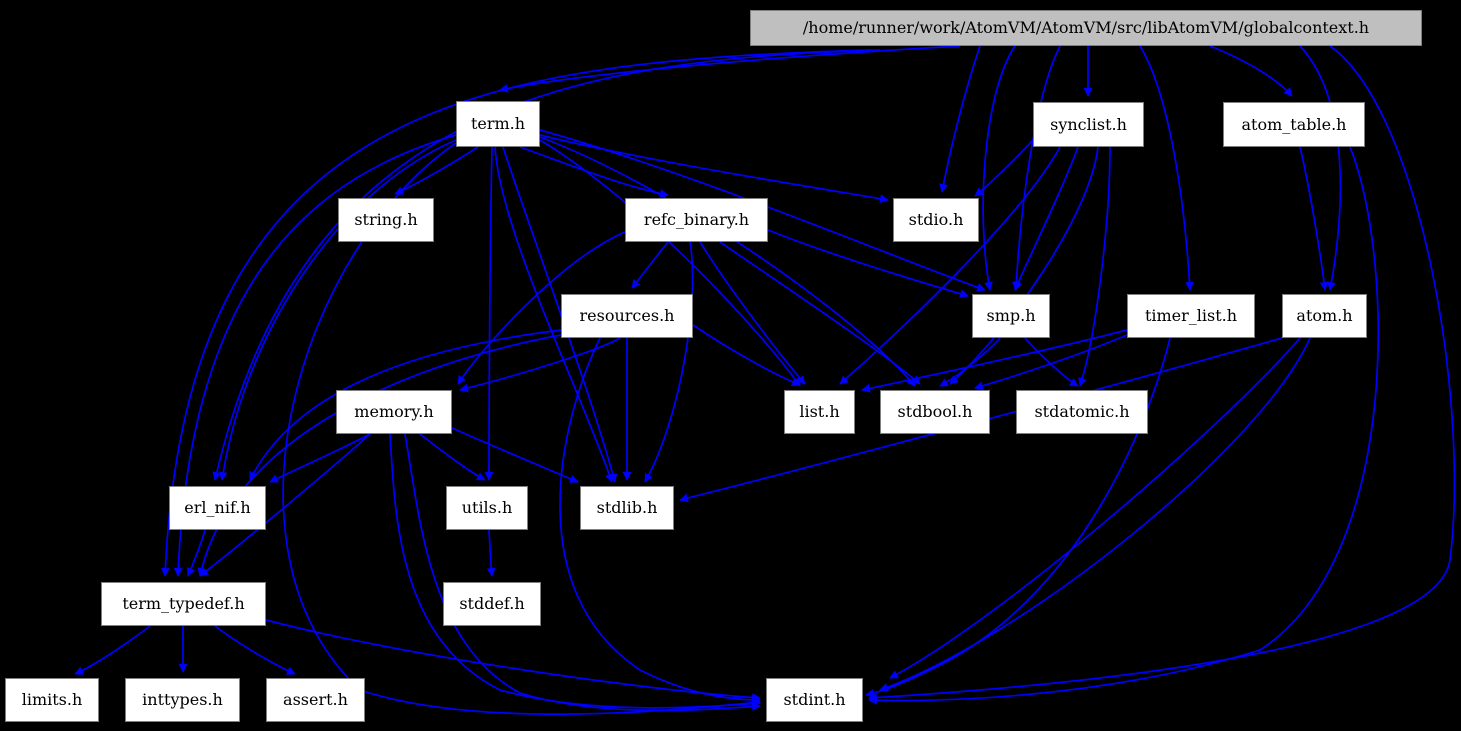 Image resolution: width=1461 pixels, height=731 pixels. What do you see at coordinates (183, 604) in the screenshot?
I see `graph-node-term_typedef: term_typedef.h` at bounding box center [183, 604].